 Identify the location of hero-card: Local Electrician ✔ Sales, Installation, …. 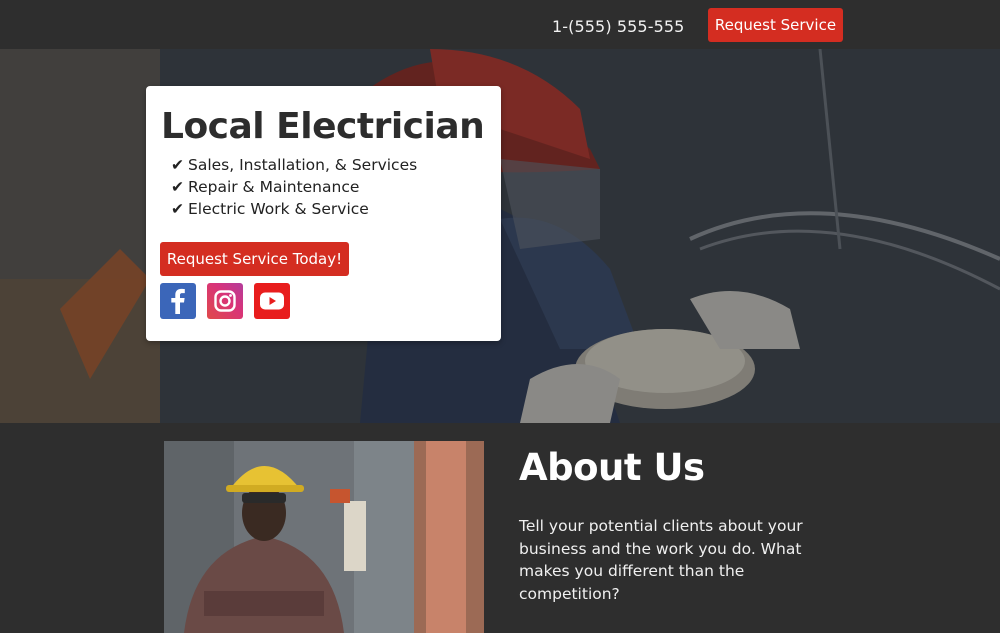
(323, 213).